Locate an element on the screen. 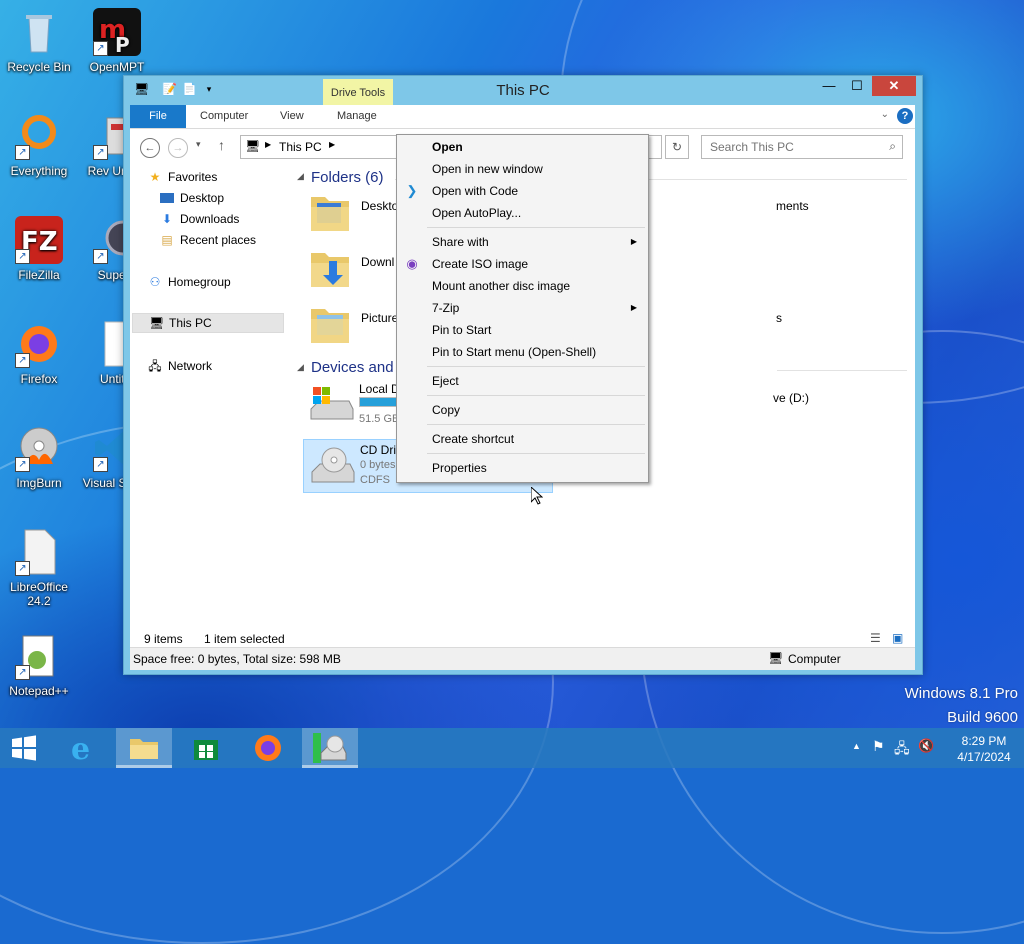  desktop-icon-firefox: ↗ Firefox is located at coordinates (39, 353).